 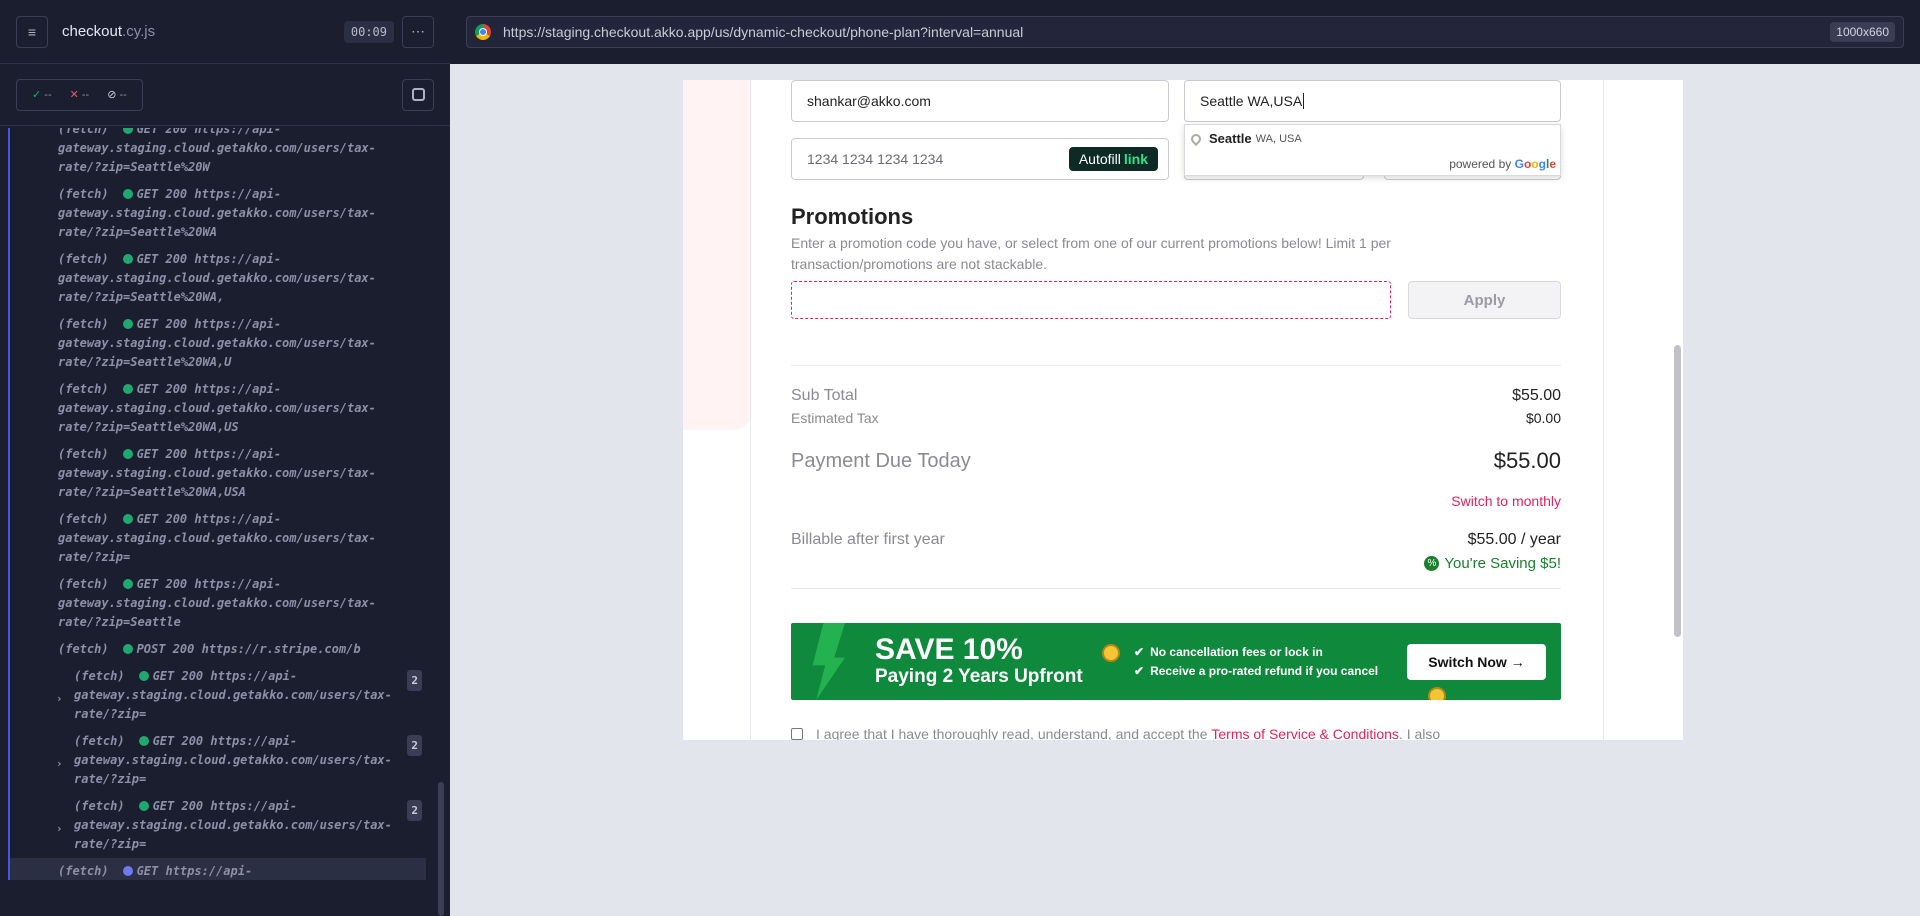 I want to click on lightning-bolt-icon, so click(x=828, y=661).